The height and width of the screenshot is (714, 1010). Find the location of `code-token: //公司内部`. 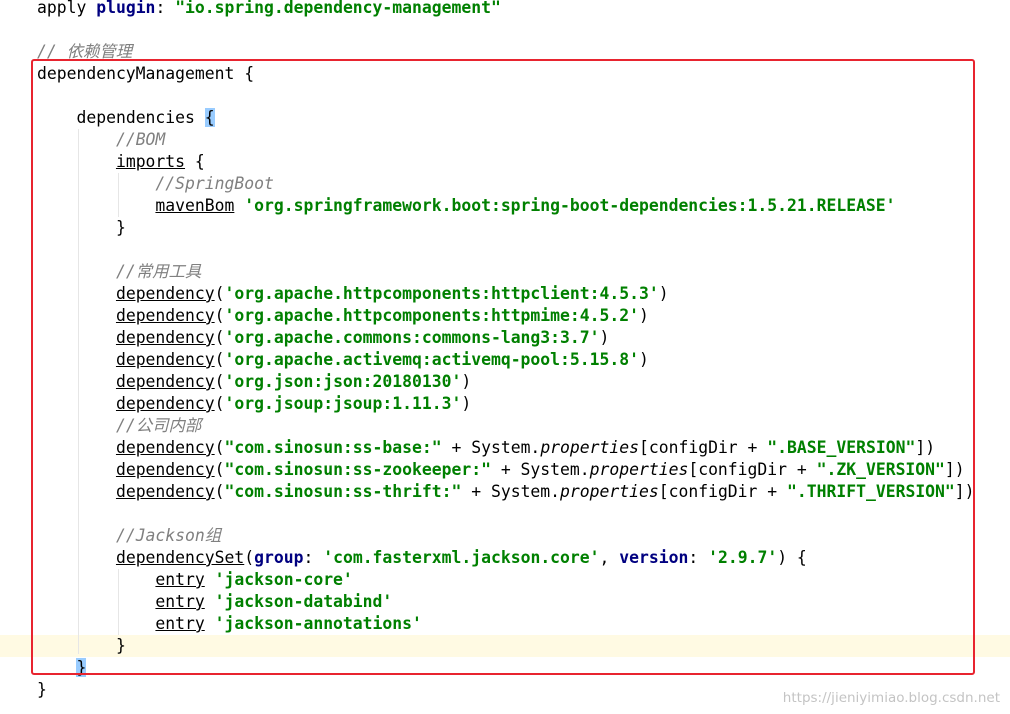

code-token: //公司内部 is located at coordinates (158, 425).